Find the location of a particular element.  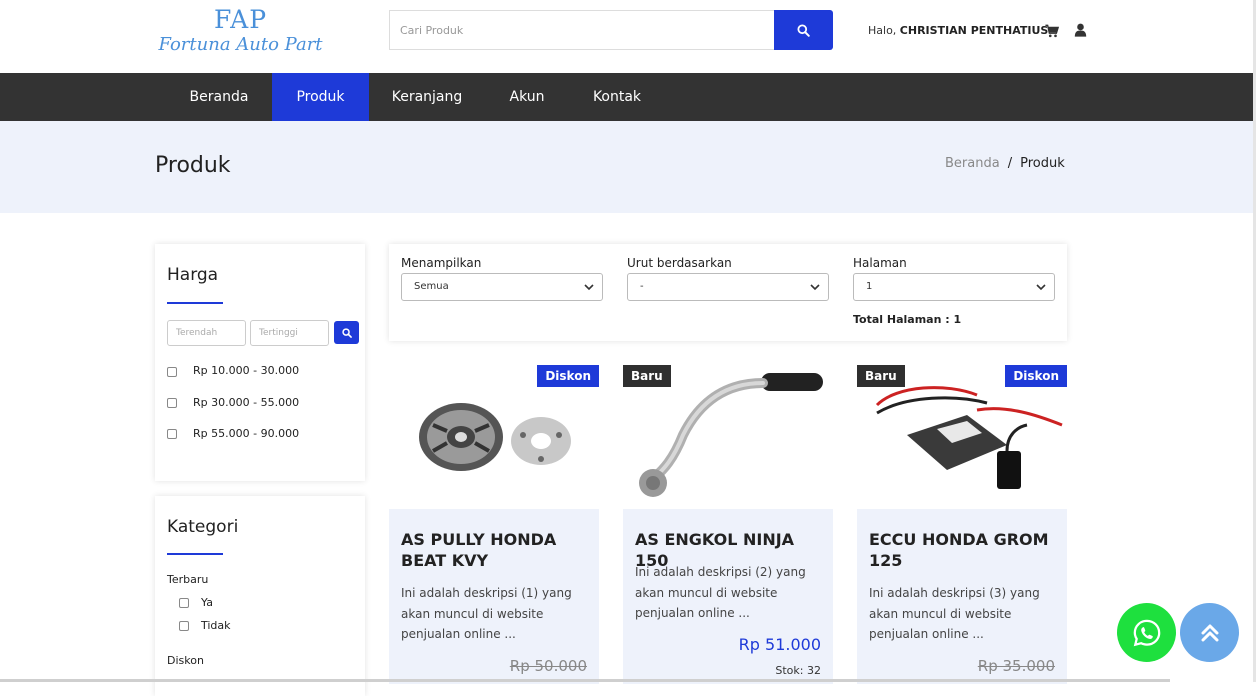

page-title: Produk is located at coordinates (193, 165).